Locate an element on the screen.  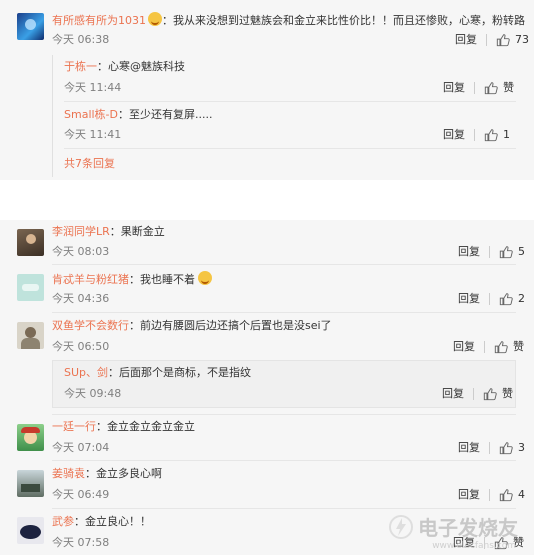
comment-actions: 回复 3 is located at coordinates (491, 448).